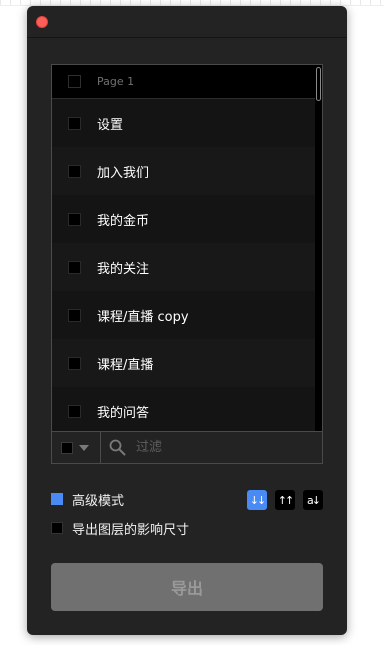  I want to click on list-item: 课程/直播 copy, so click(183, 315).